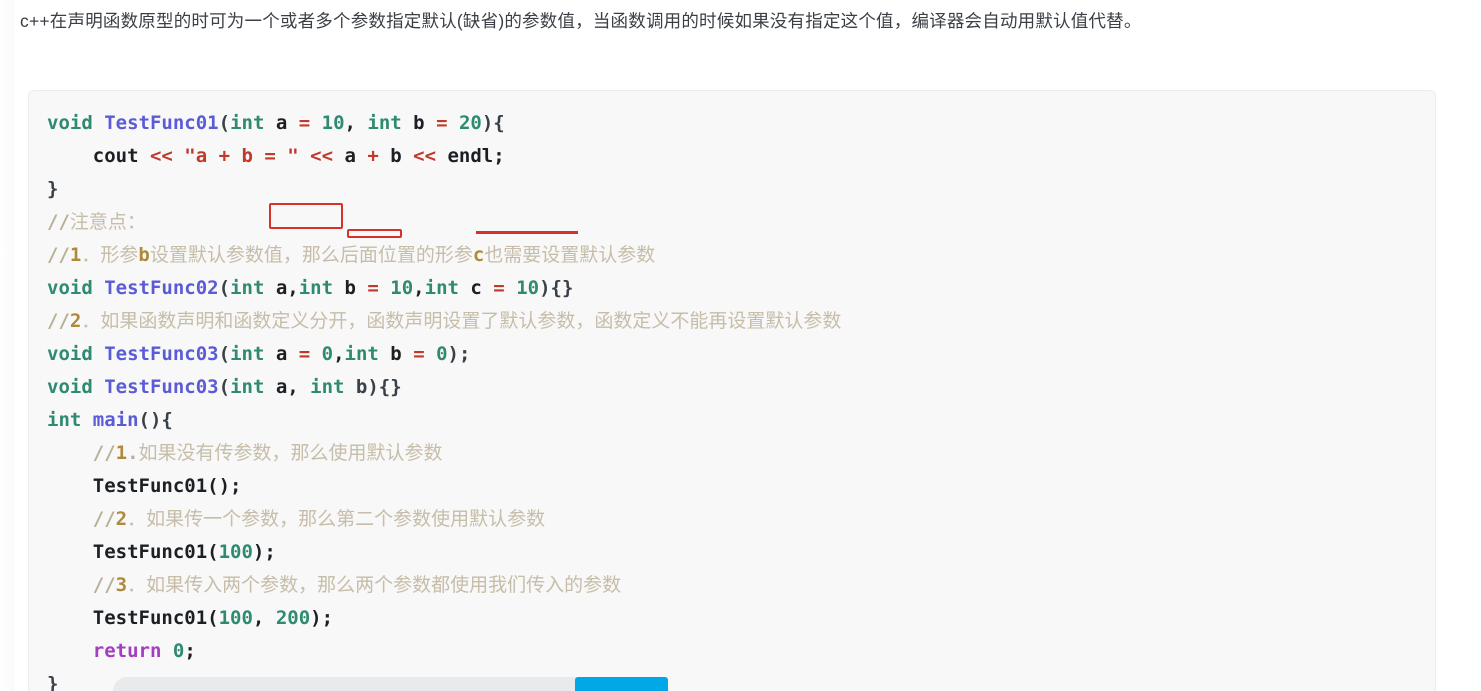  What do you see at coordinates (478, 255) in the screenshot?
I see `code-token: c` at bounding box center [478, 255].